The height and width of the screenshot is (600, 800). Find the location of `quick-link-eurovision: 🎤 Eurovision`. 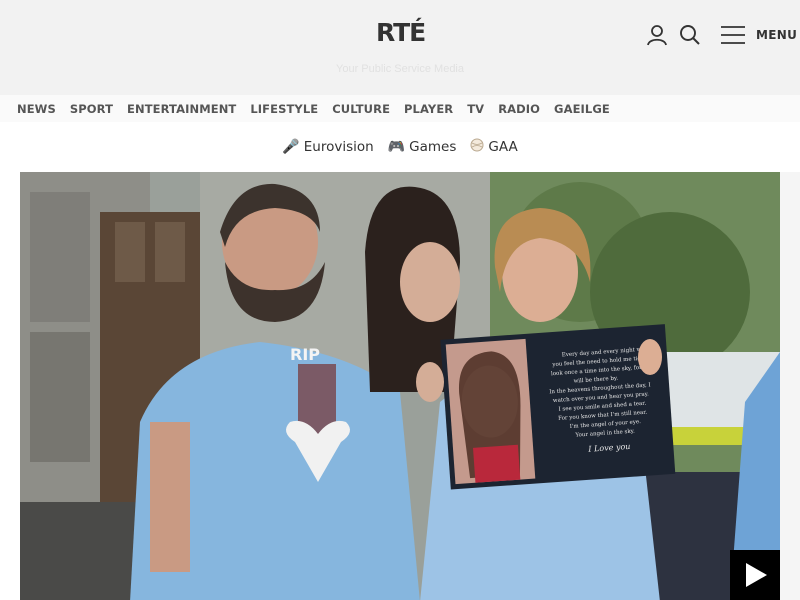

quick-link-eurovision: 🎤 Eurovision is located at coordinates (327, 147).